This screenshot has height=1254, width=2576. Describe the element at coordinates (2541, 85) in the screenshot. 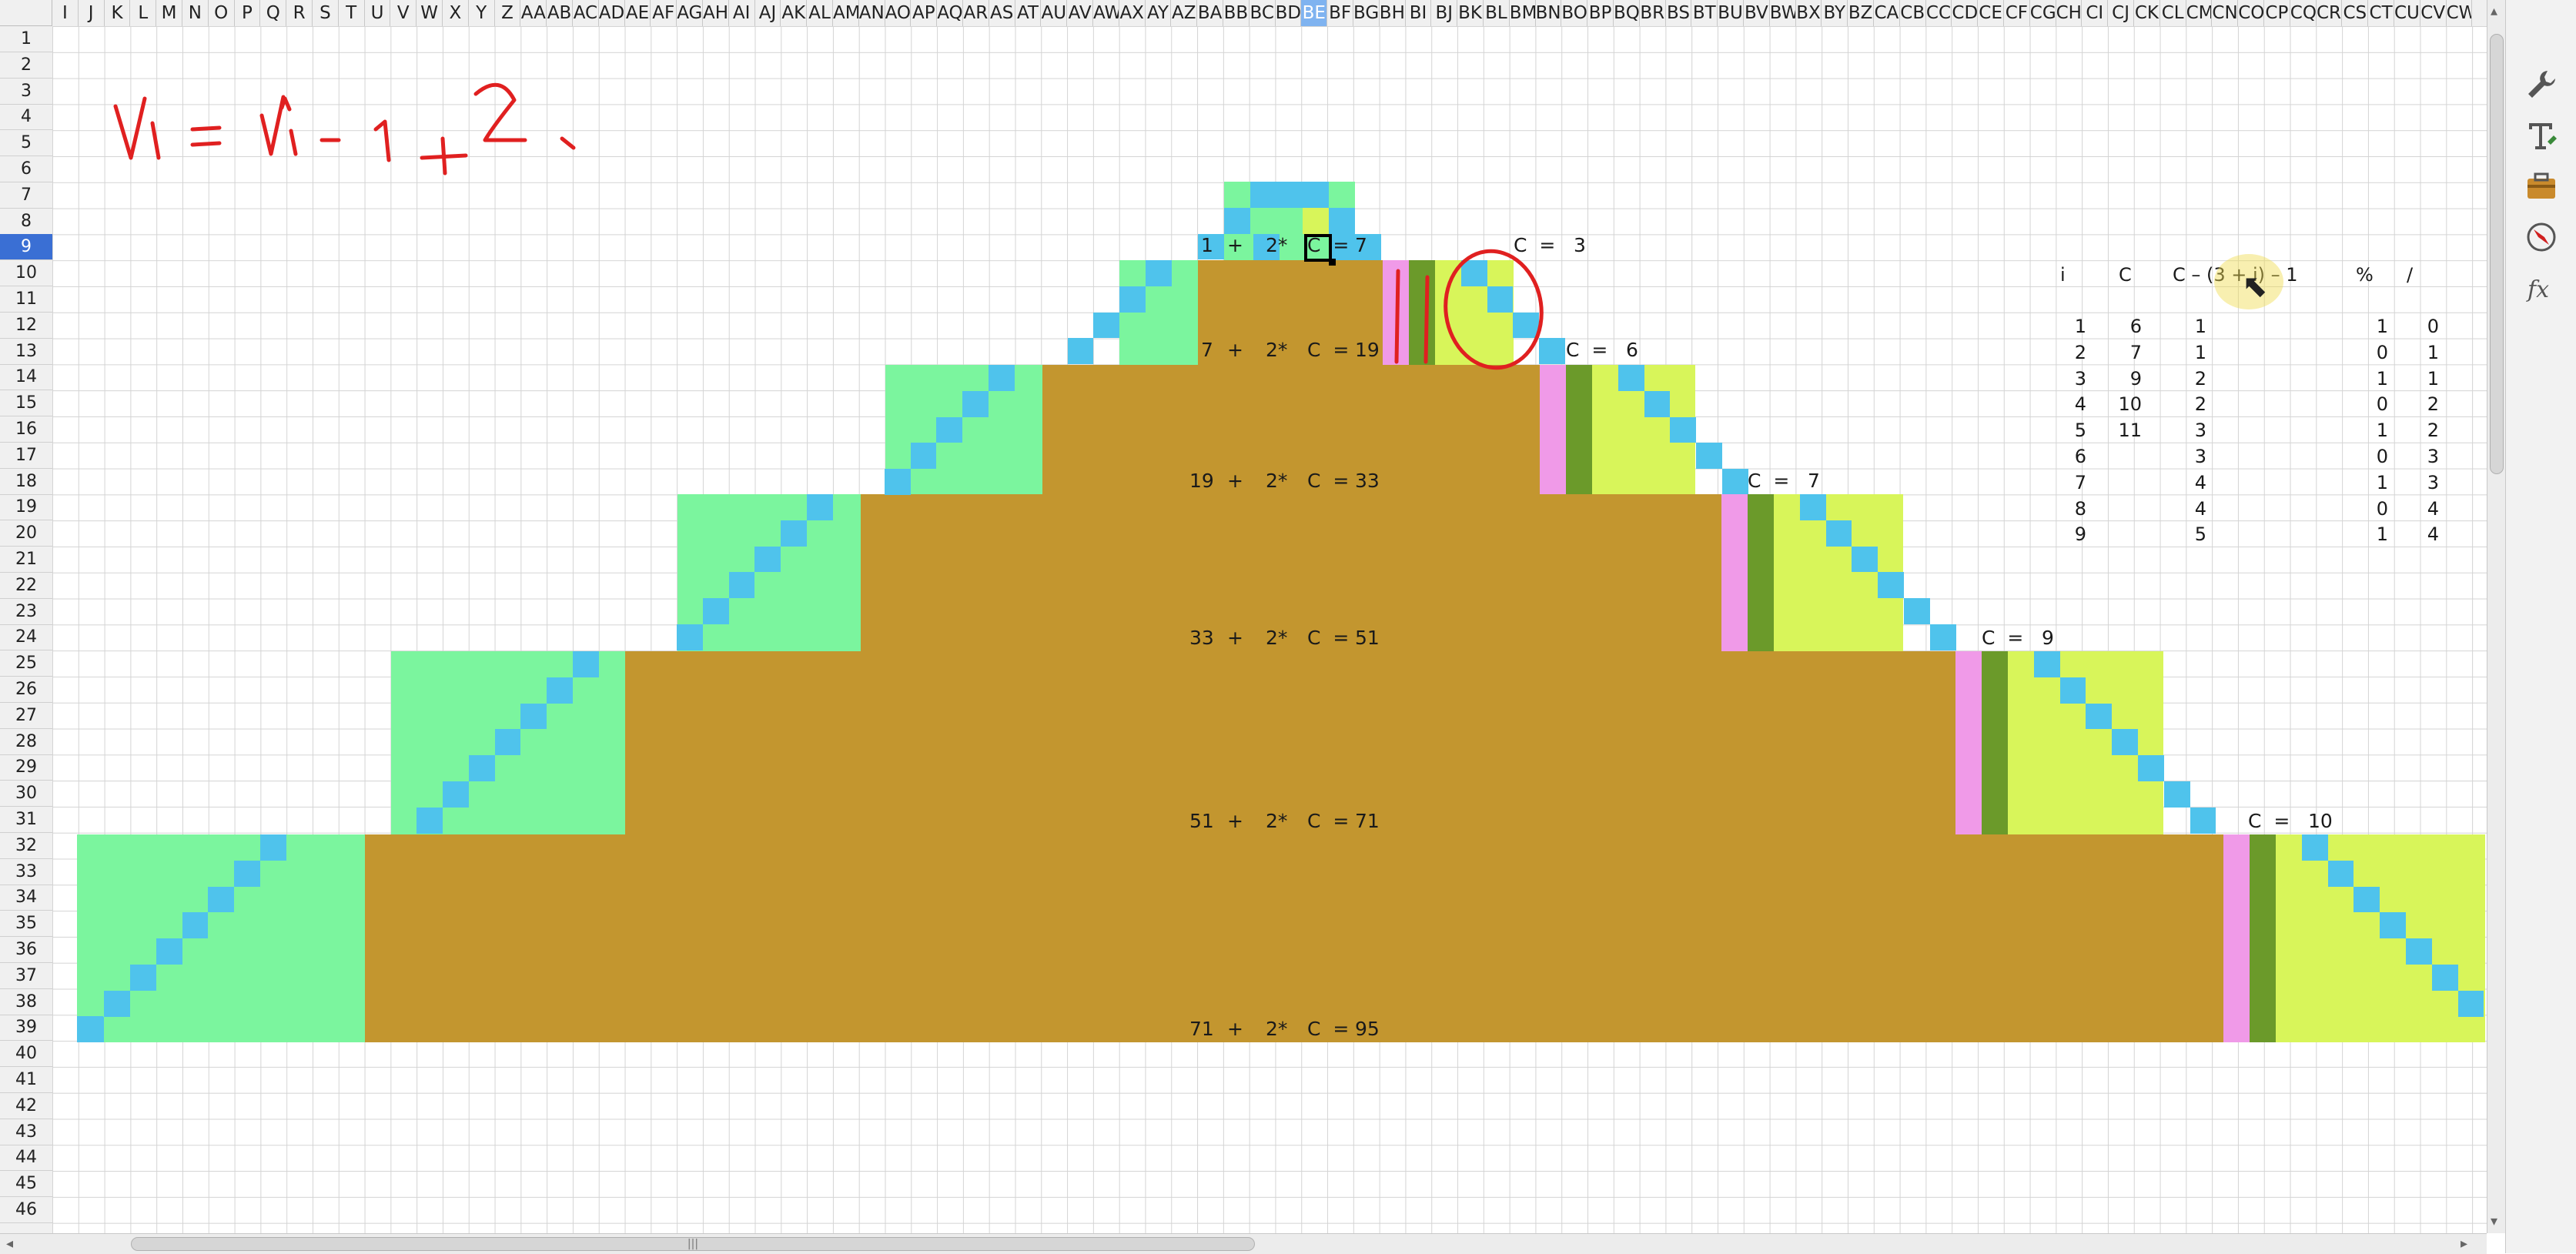

I see `properties-wrench-icon` at that location.